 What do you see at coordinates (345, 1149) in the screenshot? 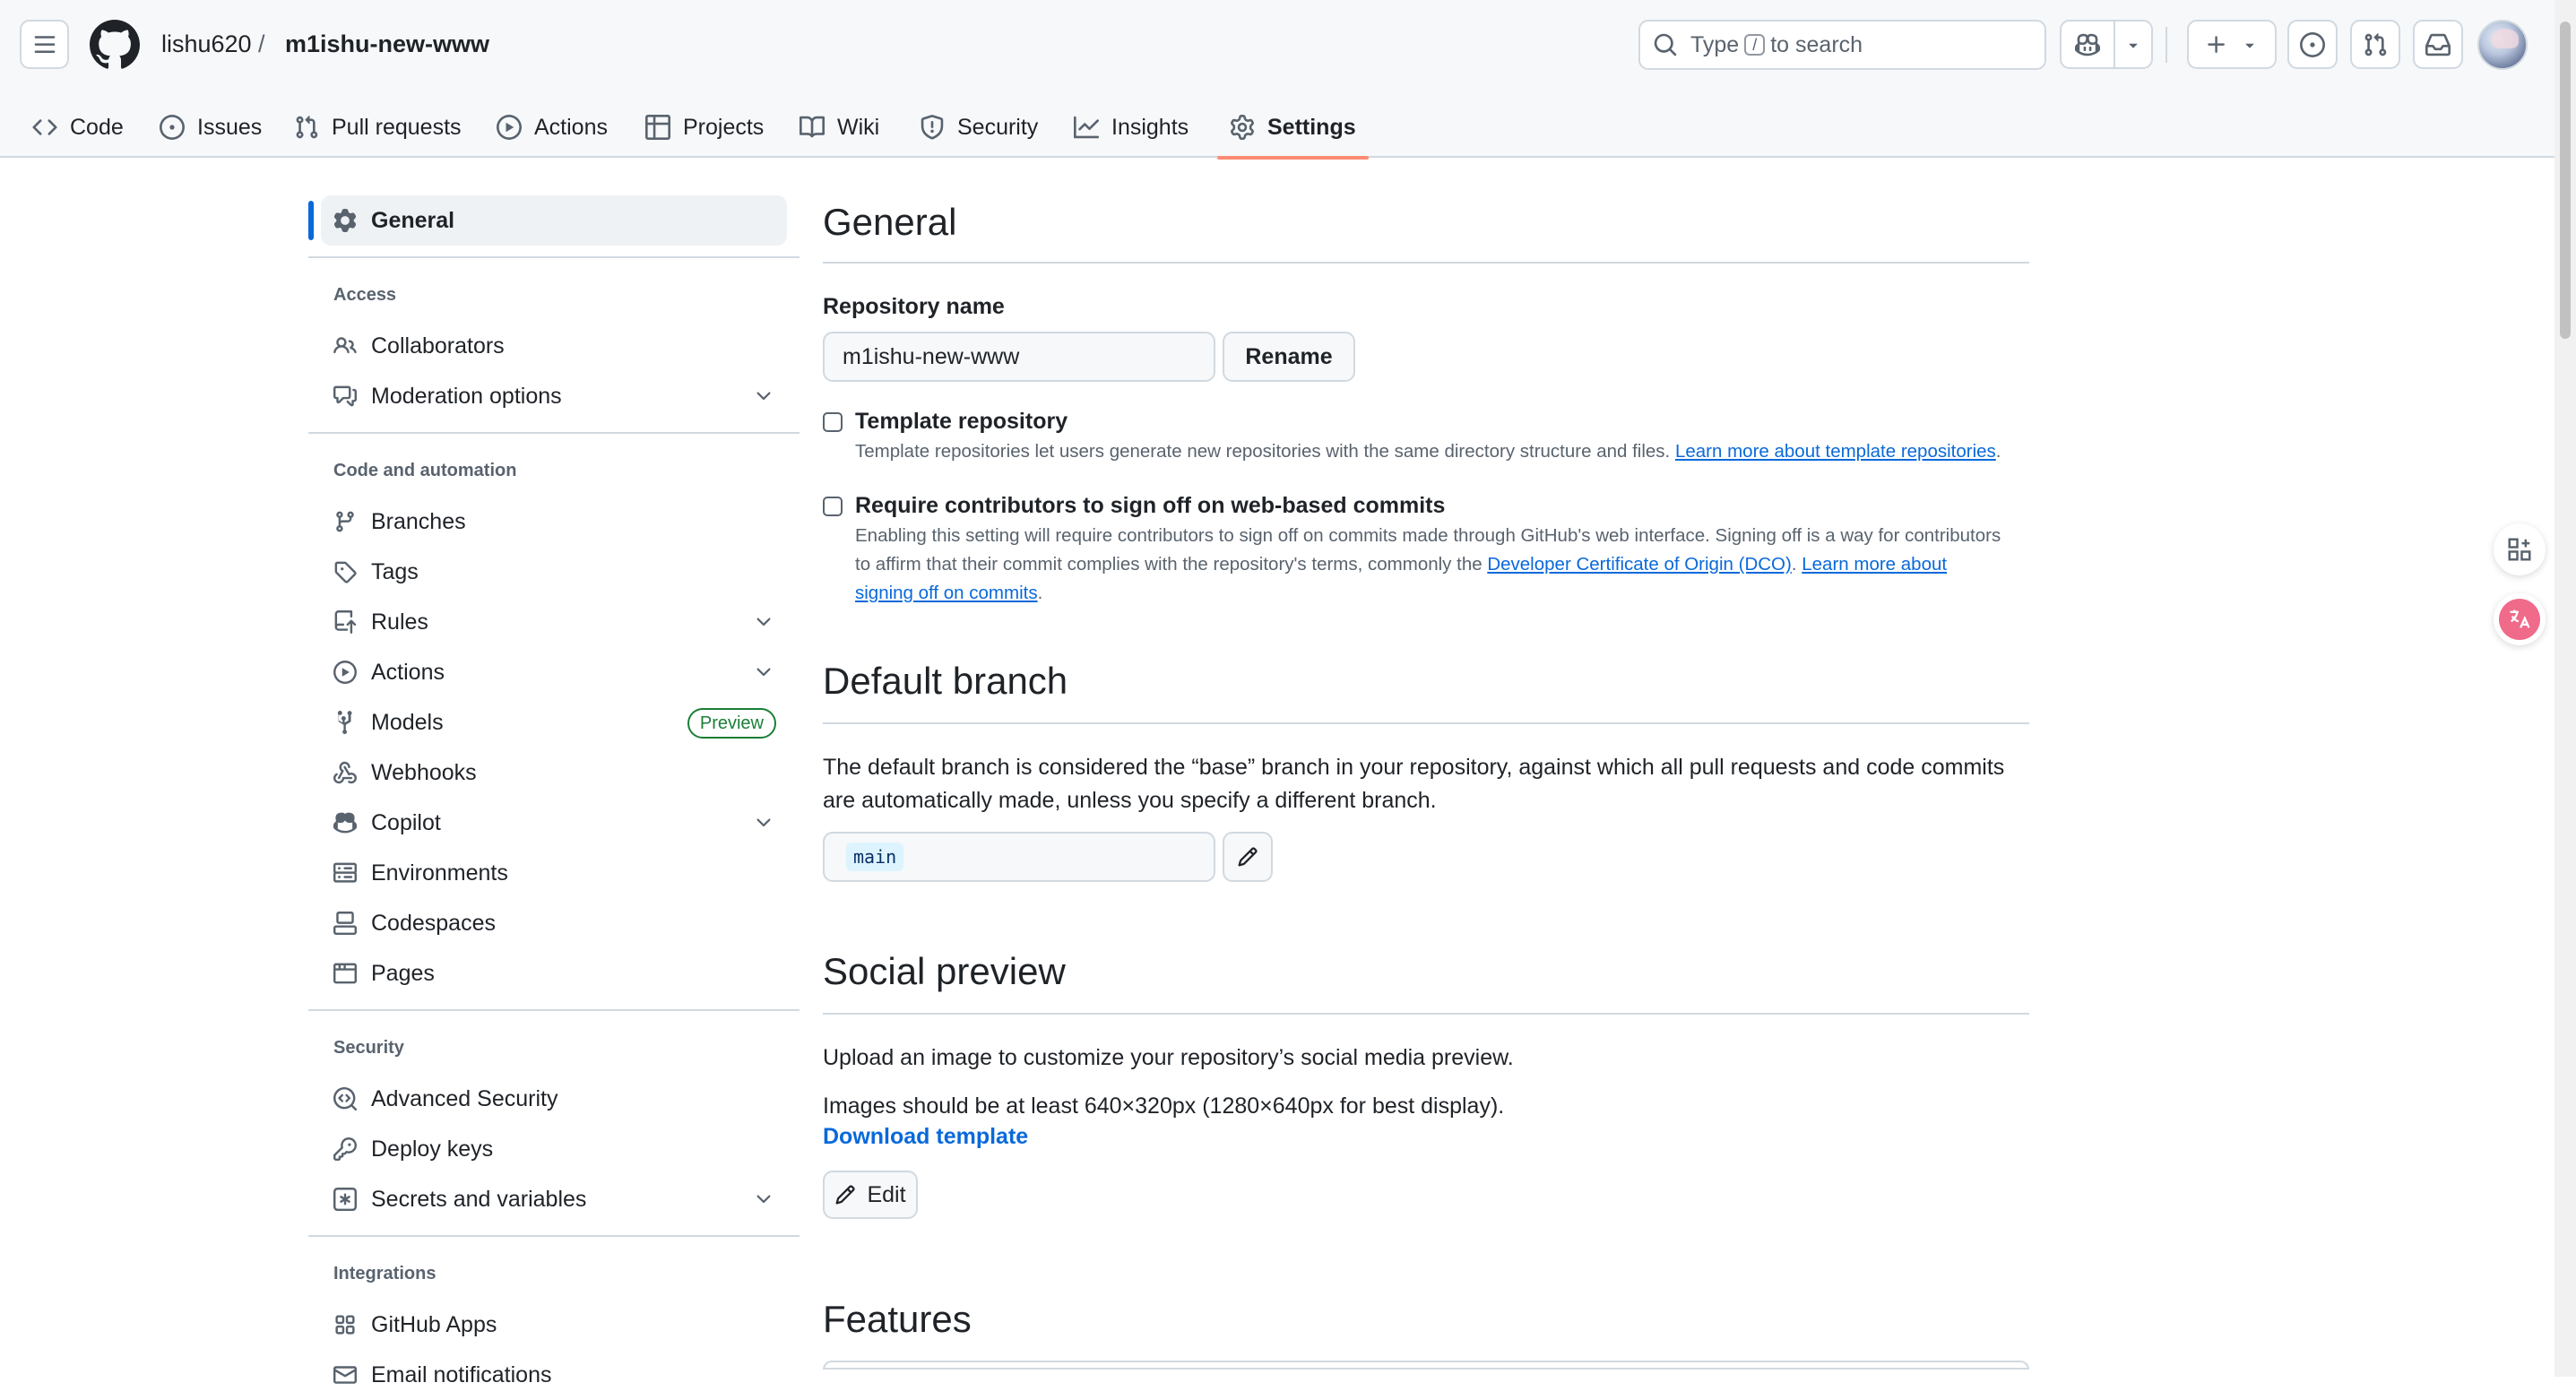
I see `key-icon` at bounding box center [345, 1149].